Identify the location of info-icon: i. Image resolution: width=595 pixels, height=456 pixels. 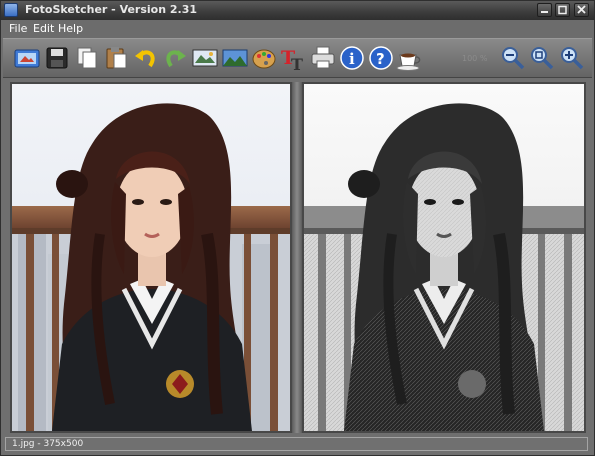
(352, 58).